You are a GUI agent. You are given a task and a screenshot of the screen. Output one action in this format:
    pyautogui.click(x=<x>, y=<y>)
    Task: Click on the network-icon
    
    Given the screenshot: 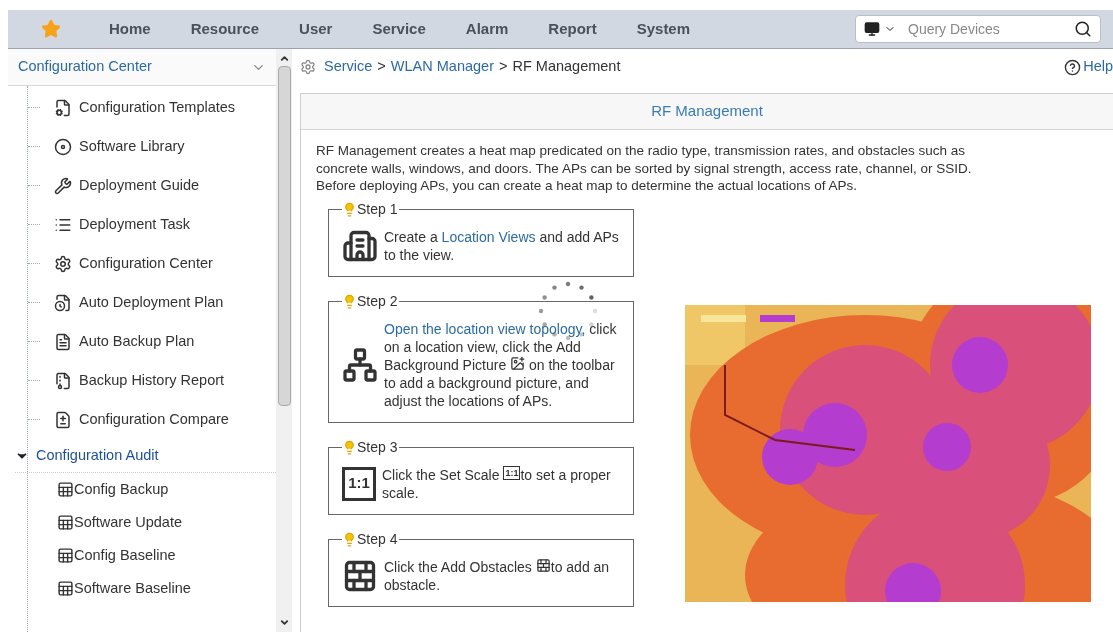 What is the action you would take?
    pyautogui.click(x=360, y=364)
    